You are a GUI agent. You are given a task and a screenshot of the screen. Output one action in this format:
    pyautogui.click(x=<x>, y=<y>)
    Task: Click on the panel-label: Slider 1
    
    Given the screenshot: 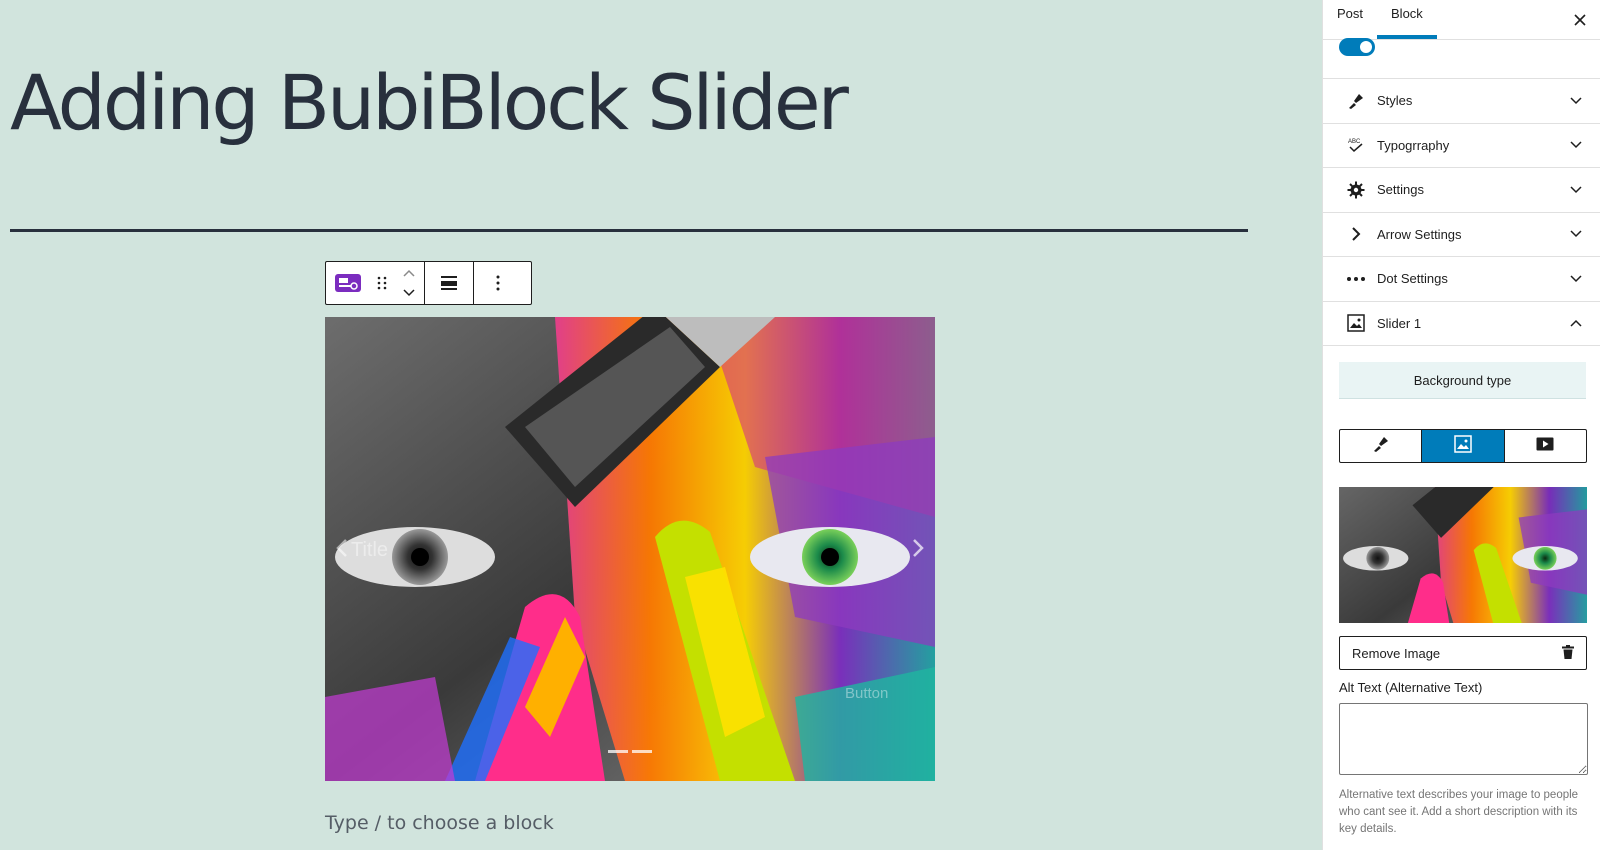 What is the action you would take?
    pyautogui.click(x=1399, y=323)
    